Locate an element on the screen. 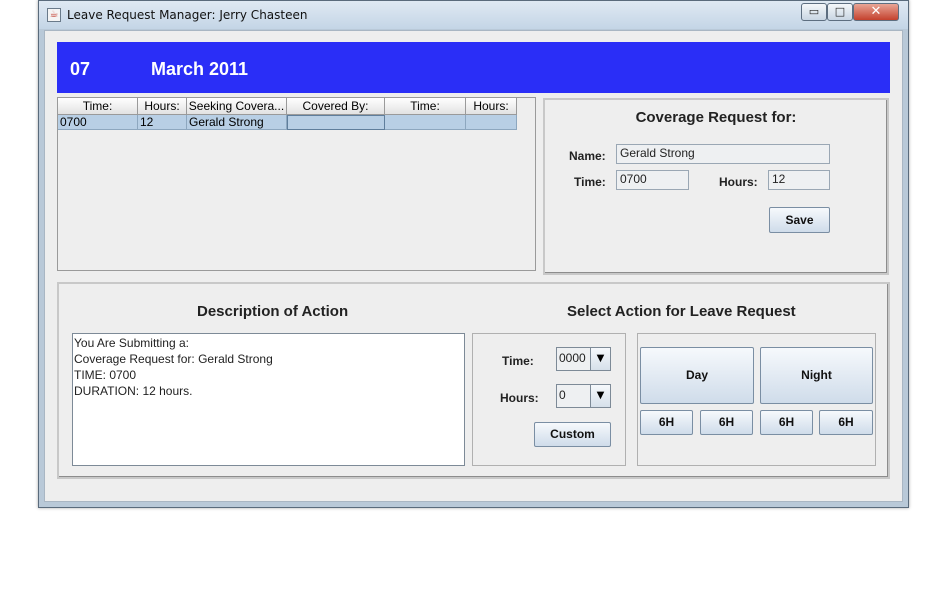 The height and width of the screenshot is (600, 950). cell-covered-by is located at coordinates (336, 122).